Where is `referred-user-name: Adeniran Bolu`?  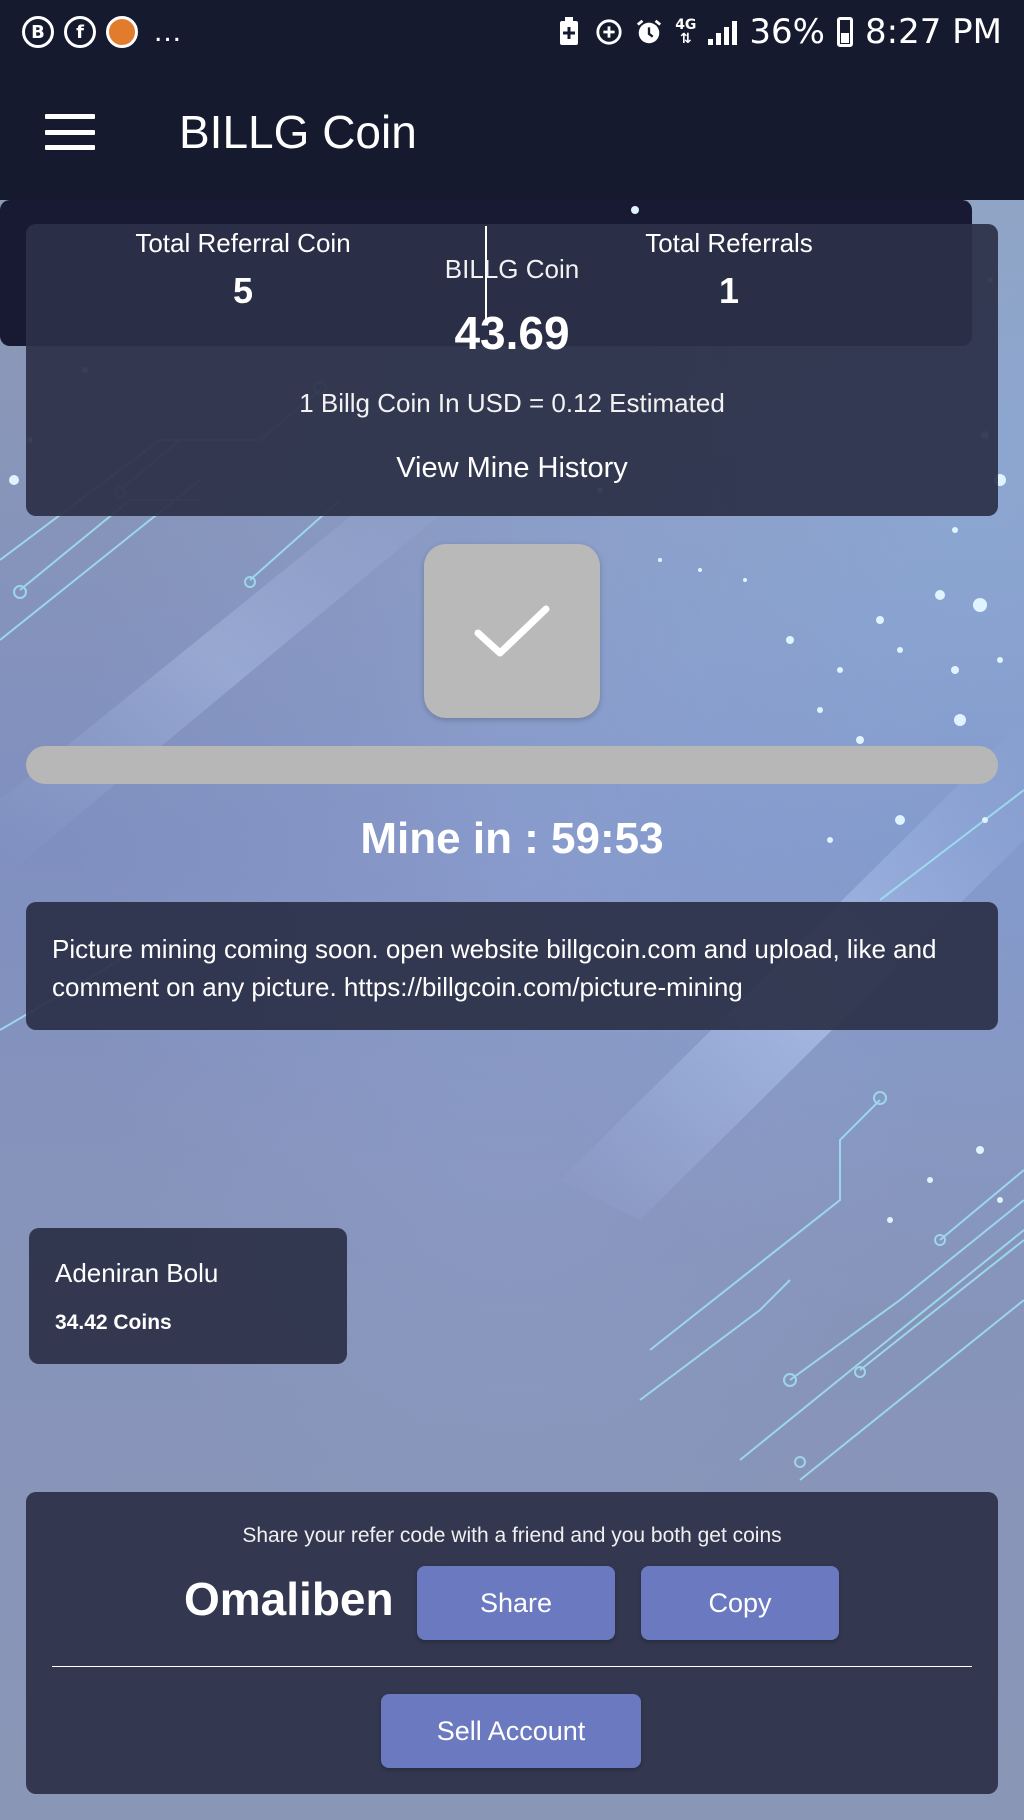 referred-user-name: Adeniran Bolu is located at coordinates (137, 1273).